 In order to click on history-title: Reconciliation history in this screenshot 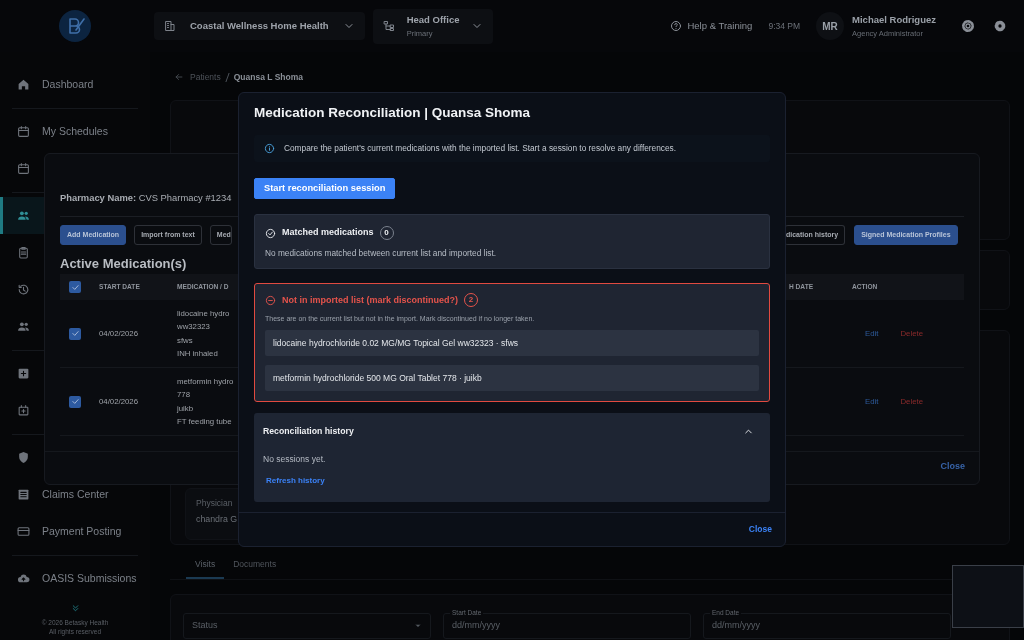, I will do `click(308, 432)`.